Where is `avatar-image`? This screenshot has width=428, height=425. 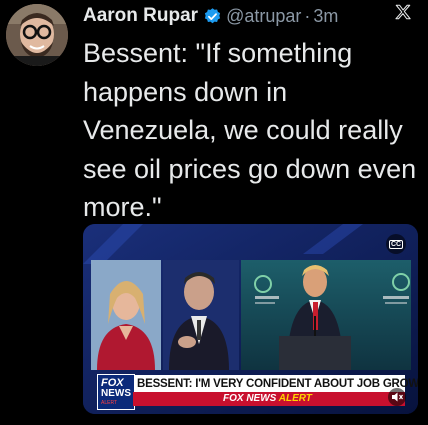 avatar-image is located at coordinates (37, 35).